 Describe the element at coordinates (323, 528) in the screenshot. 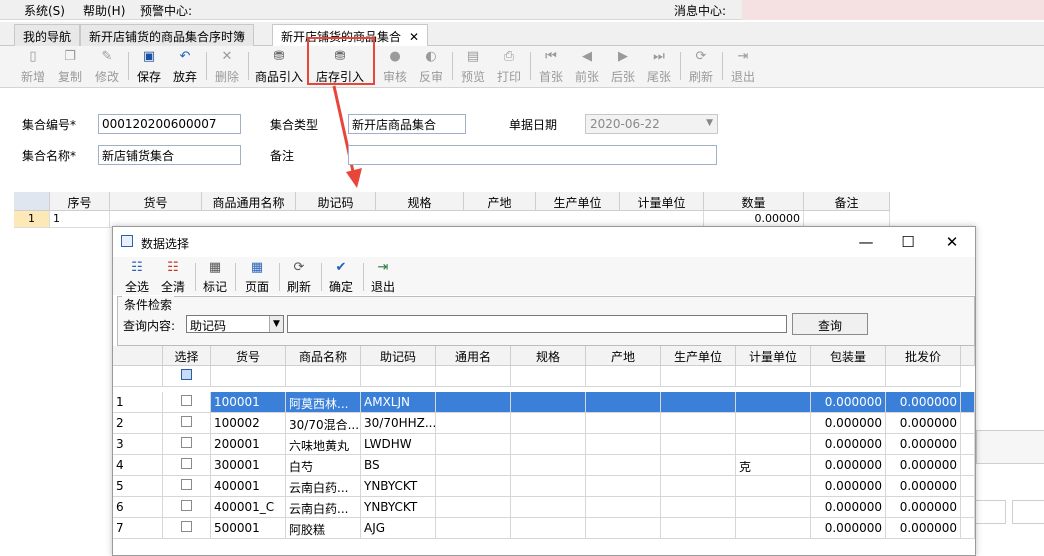

I see `name-cell: 阿胶糕` at that location.